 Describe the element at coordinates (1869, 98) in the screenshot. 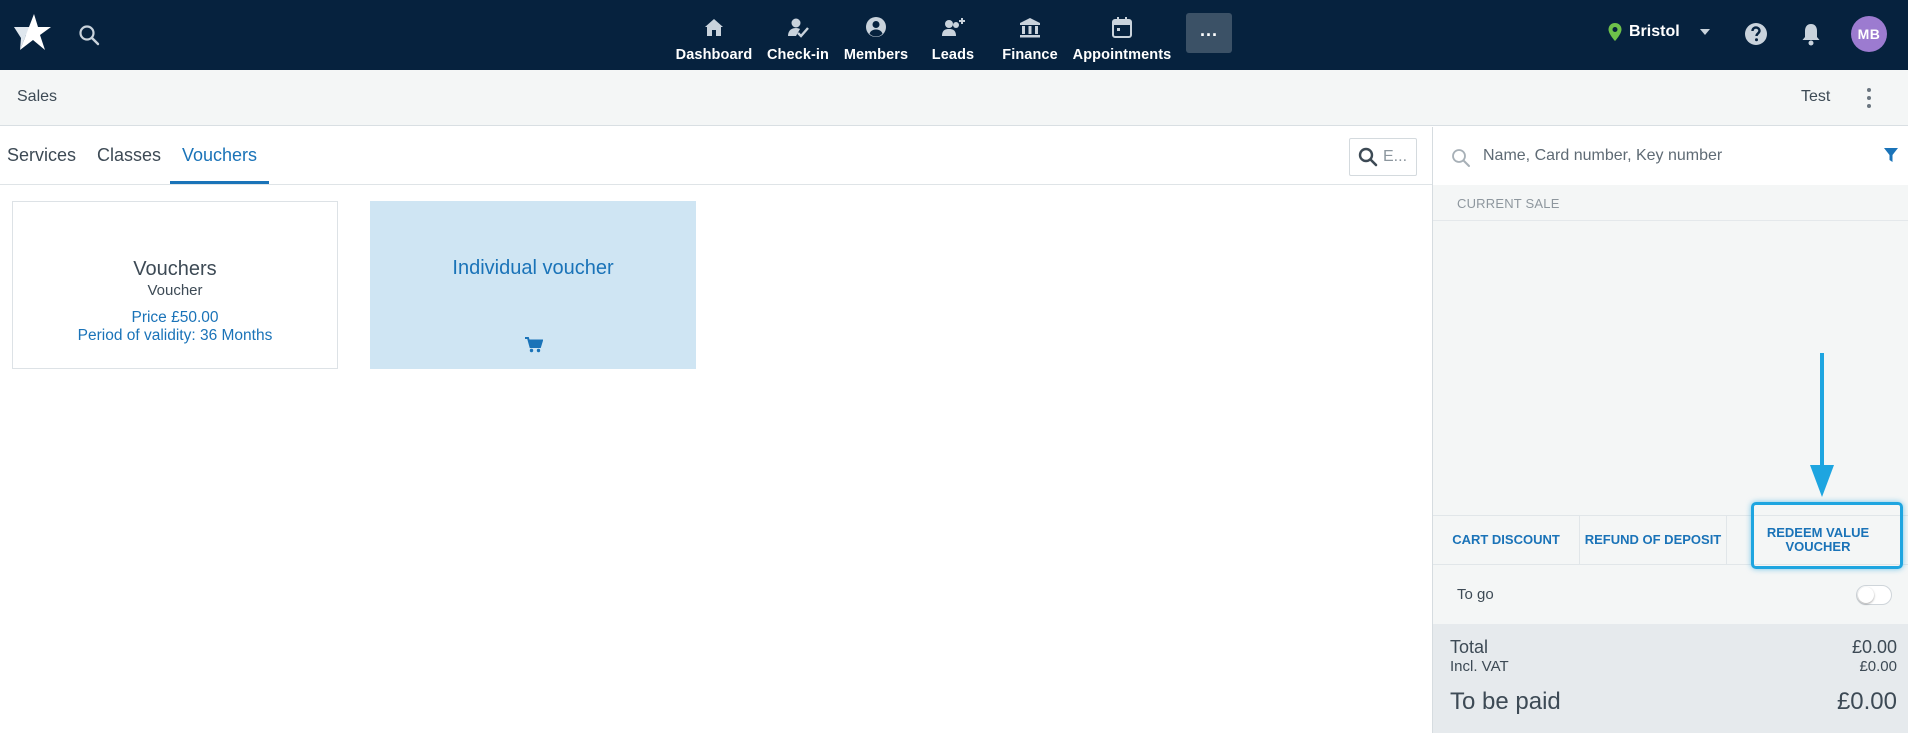

I see `kebab-menu-icon` at that location.